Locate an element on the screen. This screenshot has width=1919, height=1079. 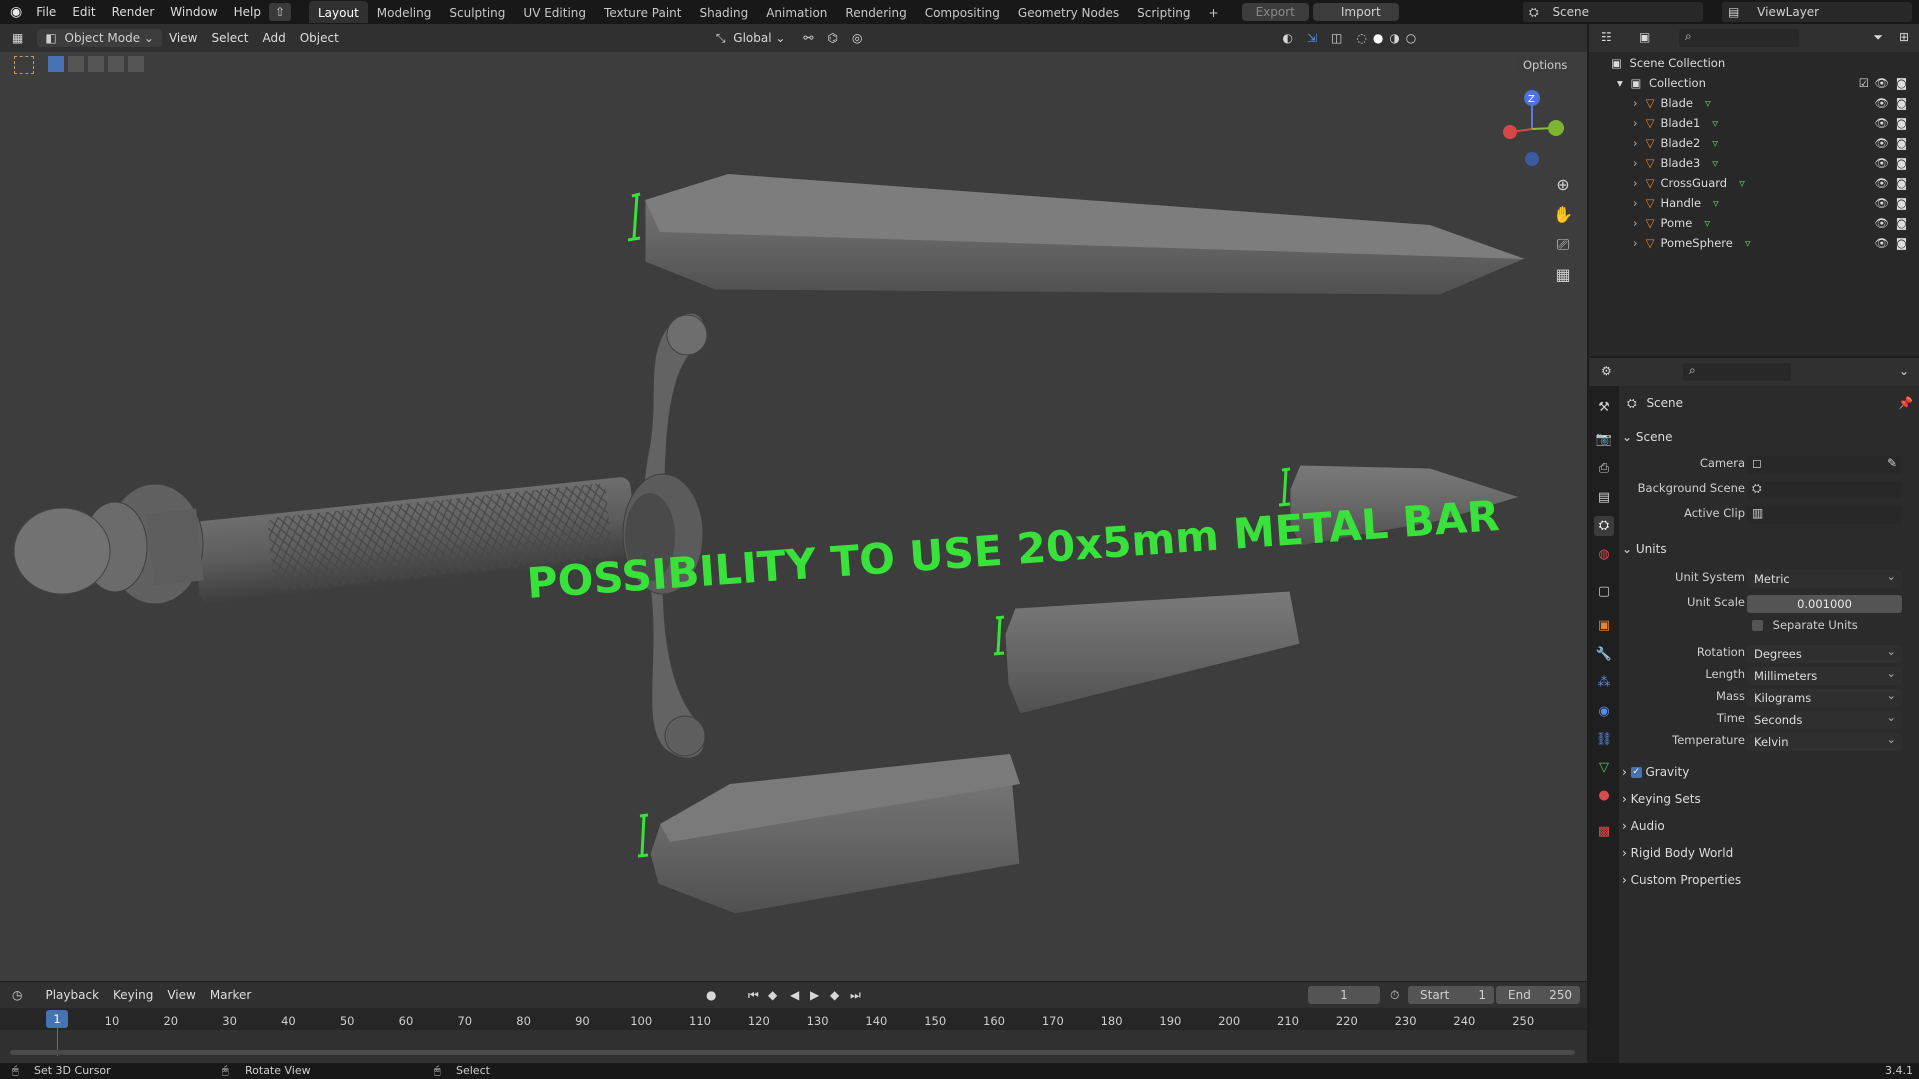
menu-render: Render is located at coordinates (133, 12).